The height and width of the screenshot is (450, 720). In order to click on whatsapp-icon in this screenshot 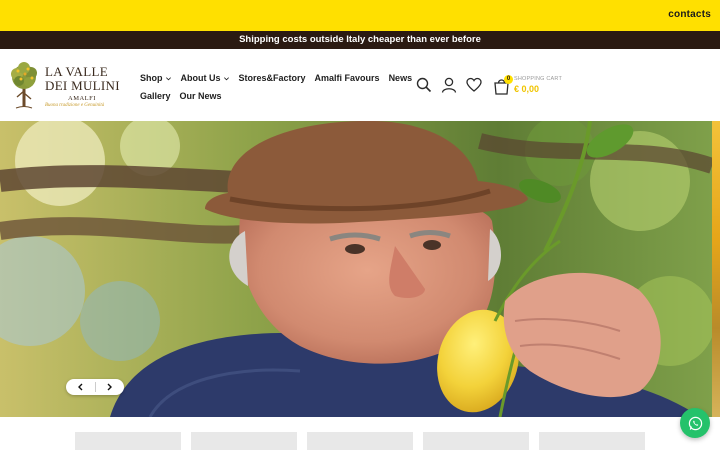, I will do `click(695, 423)`.